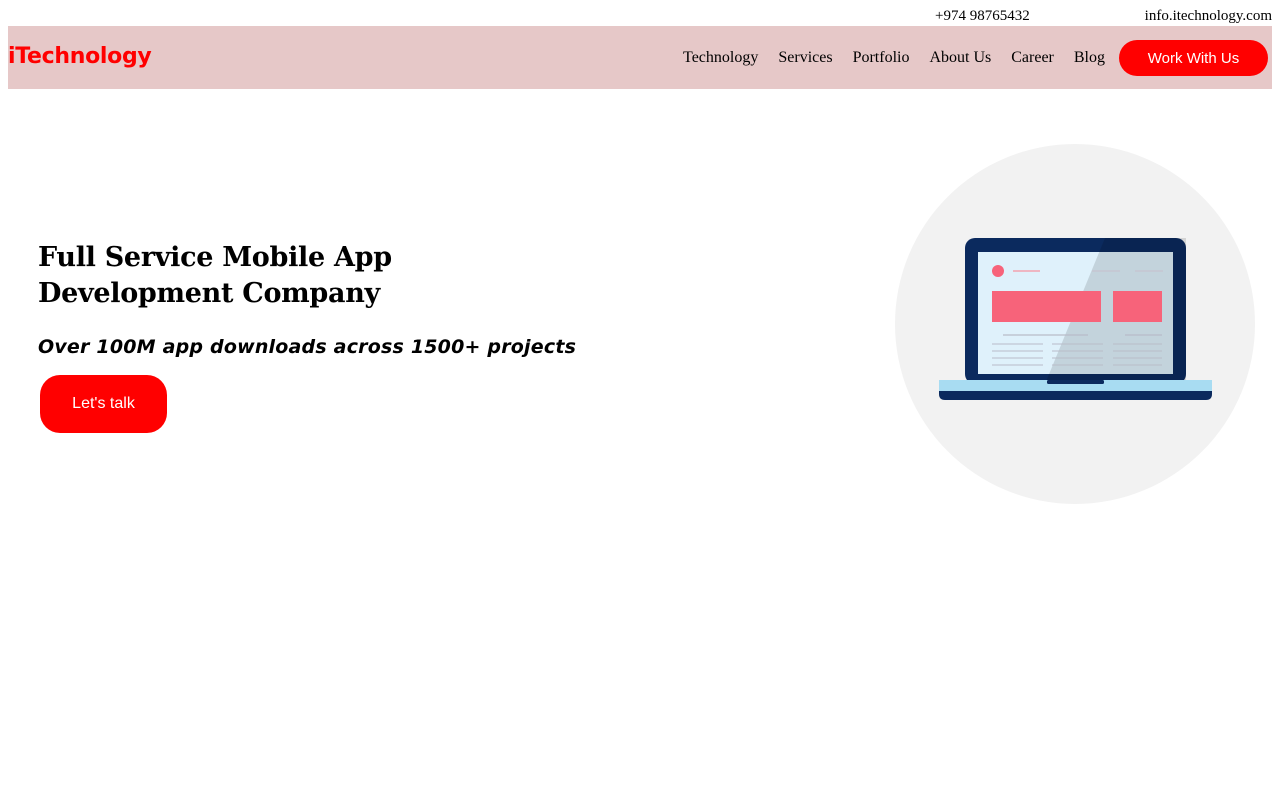  I want to click on laptop-illustration-svg, so click(1075, 324).